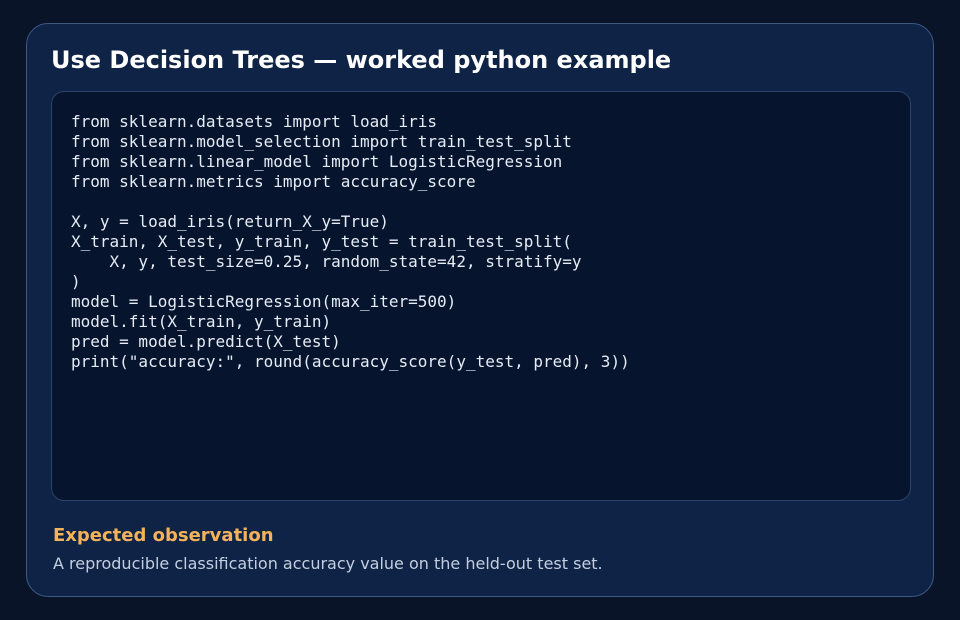 The image size is (960, 620). Describe the element at coordinates (254, 121) in the screenshot. I see `code-line: from sklearn.datasets import load_iris` at that location.